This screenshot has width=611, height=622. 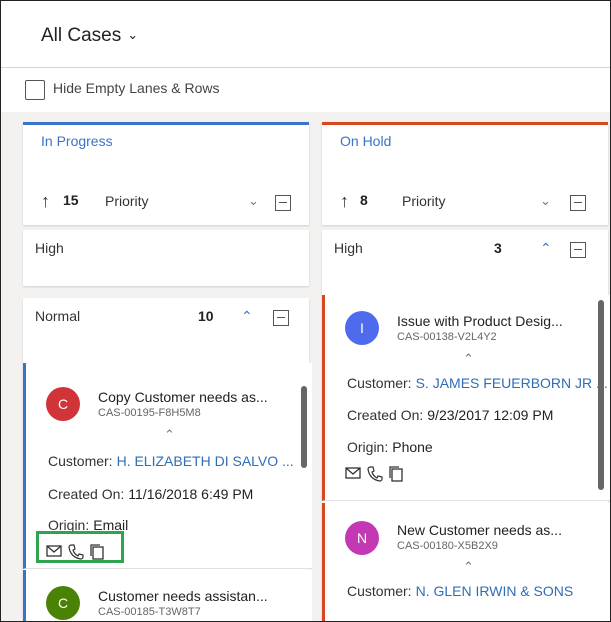 I want to click on view-header: All Cases ⌄, so click(x=305, y=34).